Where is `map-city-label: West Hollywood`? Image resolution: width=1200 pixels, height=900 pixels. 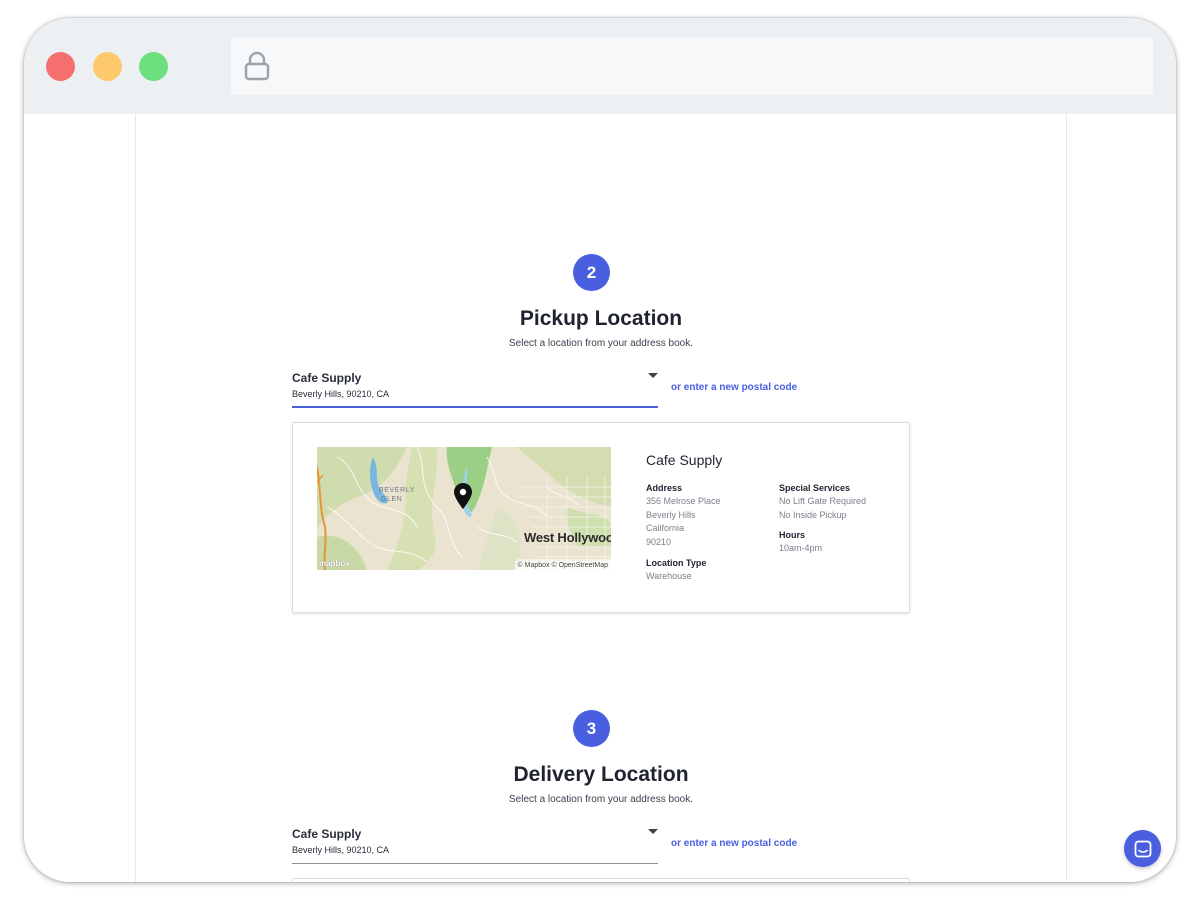 map-city-label: West Hollywood is located at coordinates (567, 537).